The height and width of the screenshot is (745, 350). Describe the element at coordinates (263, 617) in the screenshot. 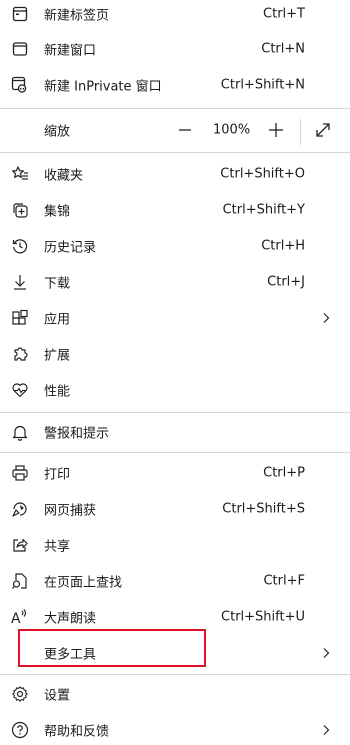

I see `shortcut-text: Ctrl+Shift+U` at that location.